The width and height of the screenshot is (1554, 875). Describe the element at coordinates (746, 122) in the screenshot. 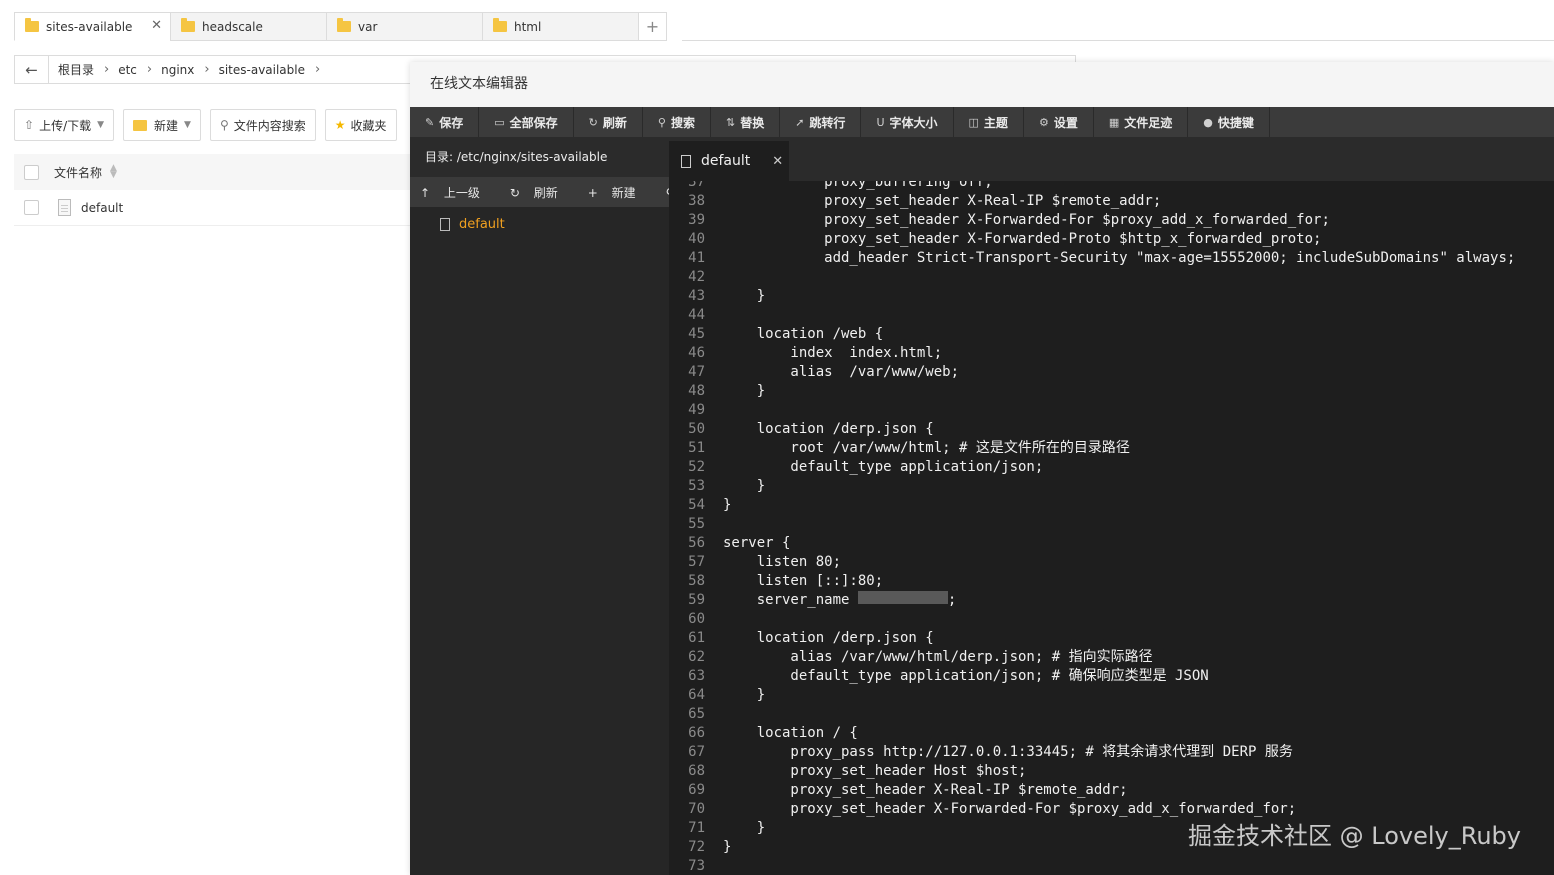

I see `replace-button: ⇅ 替换` at that location.